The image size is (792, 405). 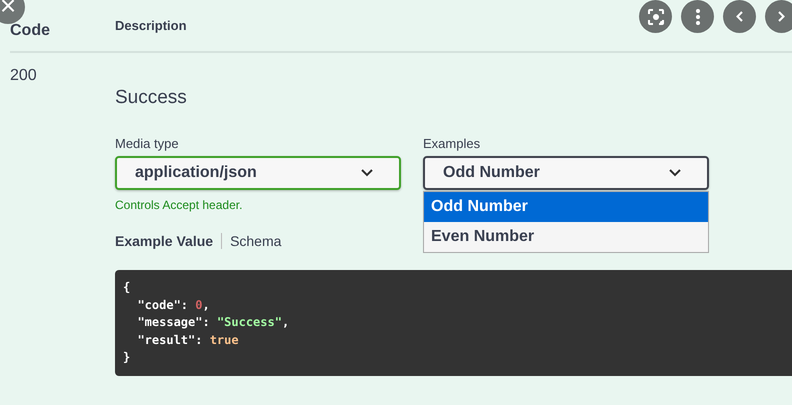 What do you see at coordinates (126, 357) in the screenshot?
I see `code-token: }` at bounding box center [126, 357].